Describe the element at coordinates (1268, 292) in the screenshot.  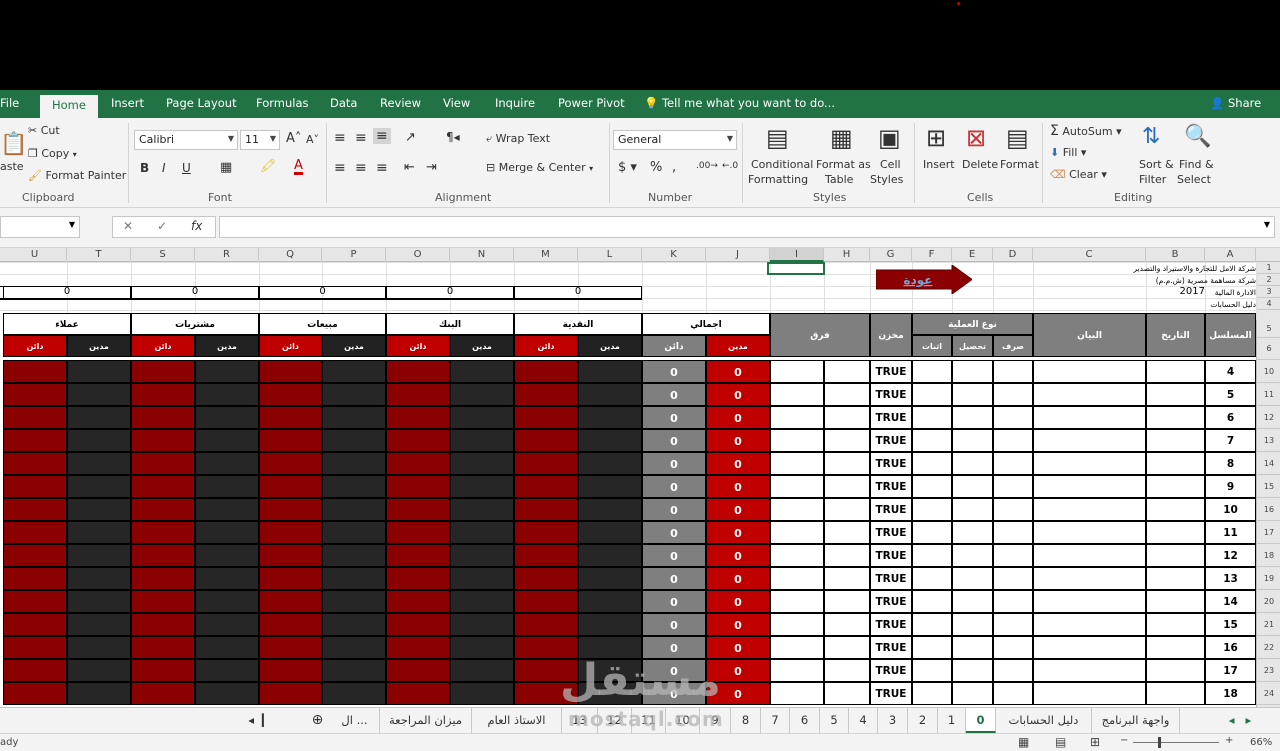
I see `row-header: 3` at that location.